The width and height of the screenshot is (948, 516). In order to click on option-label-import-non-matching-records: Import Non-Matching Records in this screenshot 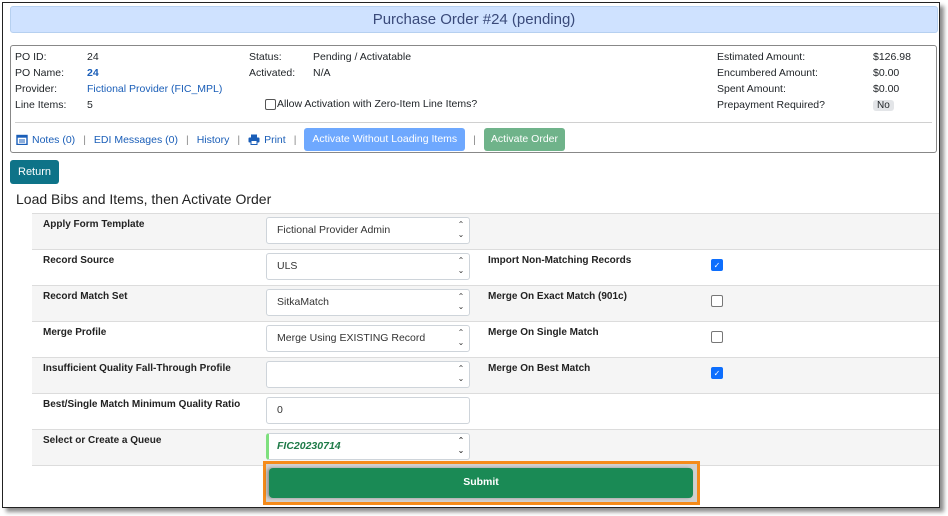, I will do `click(560, 260)`.